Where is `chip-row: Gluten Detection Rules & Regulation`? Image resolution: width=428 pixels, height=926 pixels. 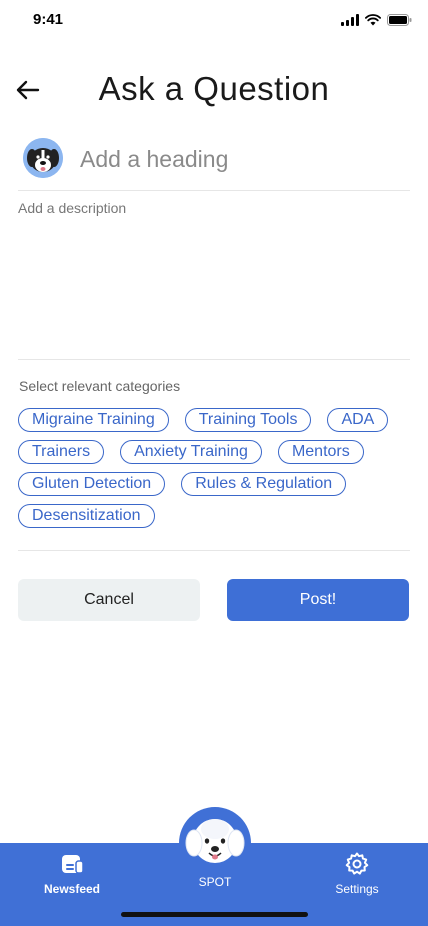 chip-row: Gluten Detection Rules & Regulation is located at coordinates (218, 484).